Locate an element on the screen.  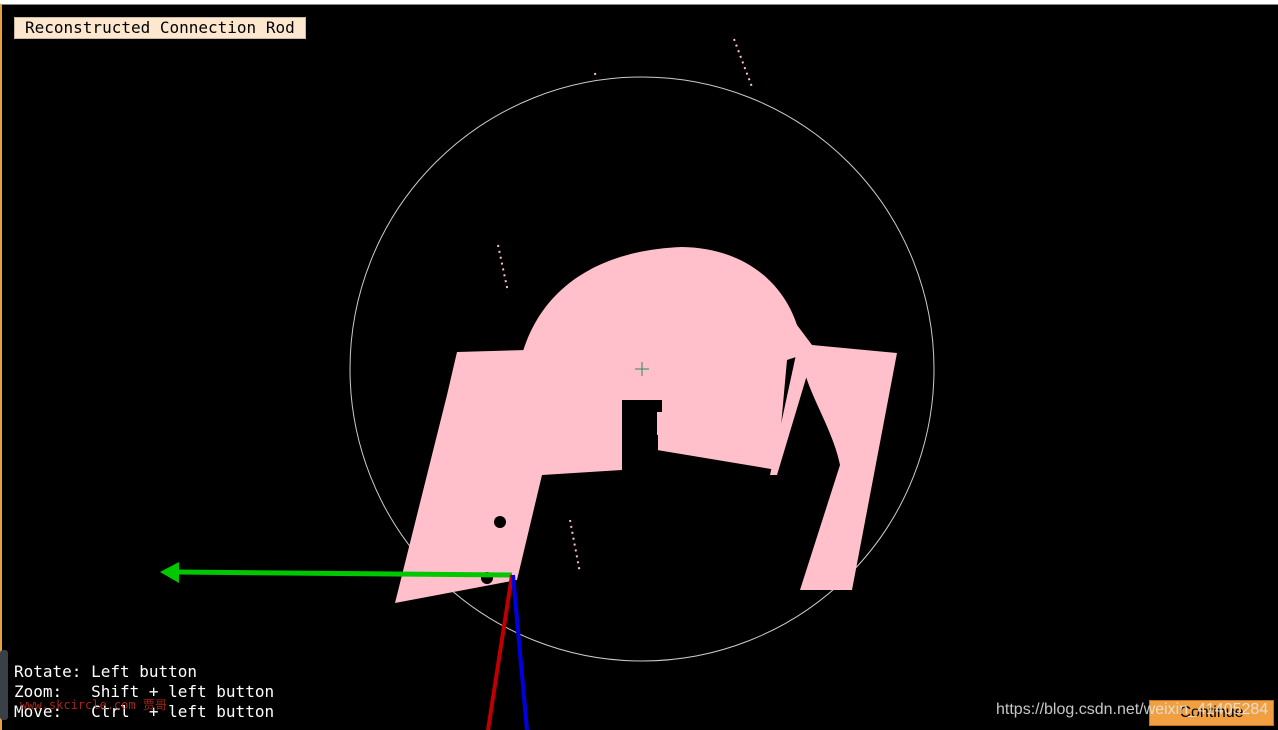
axis-y-line is located at coordinates (500, 652).